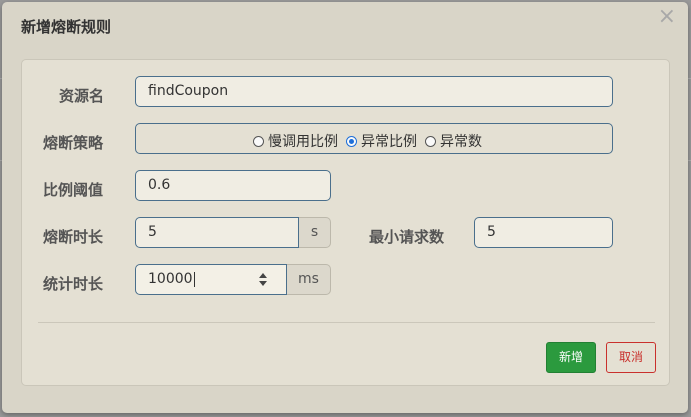 The height and width of the screenshot is (417, 691). What do you see at coordinates (73, 237) in the screenshot?
I see `break-duration-label: 熔断时长` at bounding box center [73, 237].